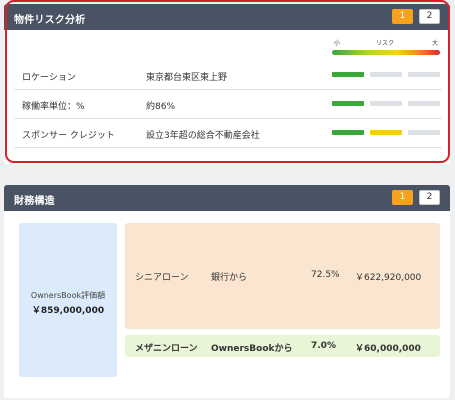 The width and height of the screenshot is (455, 400). I want to click on risk-scale-gradient-bar, so click(386, 52).